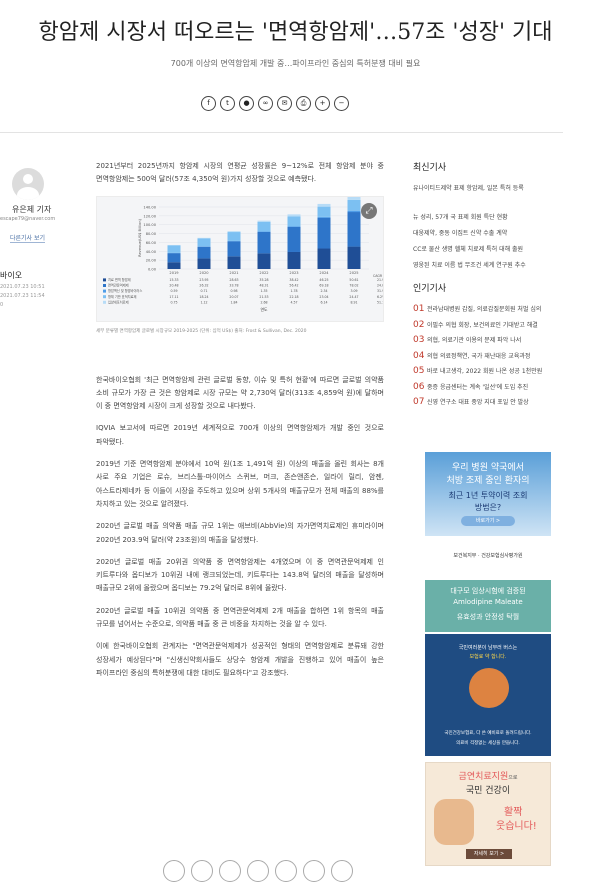  Describe the element at coordinates (488, 309) in the screenshot. I see `popular-item: 01전라남대병원 갑질, 의료갑질문회원 처벌 심의` at that location.